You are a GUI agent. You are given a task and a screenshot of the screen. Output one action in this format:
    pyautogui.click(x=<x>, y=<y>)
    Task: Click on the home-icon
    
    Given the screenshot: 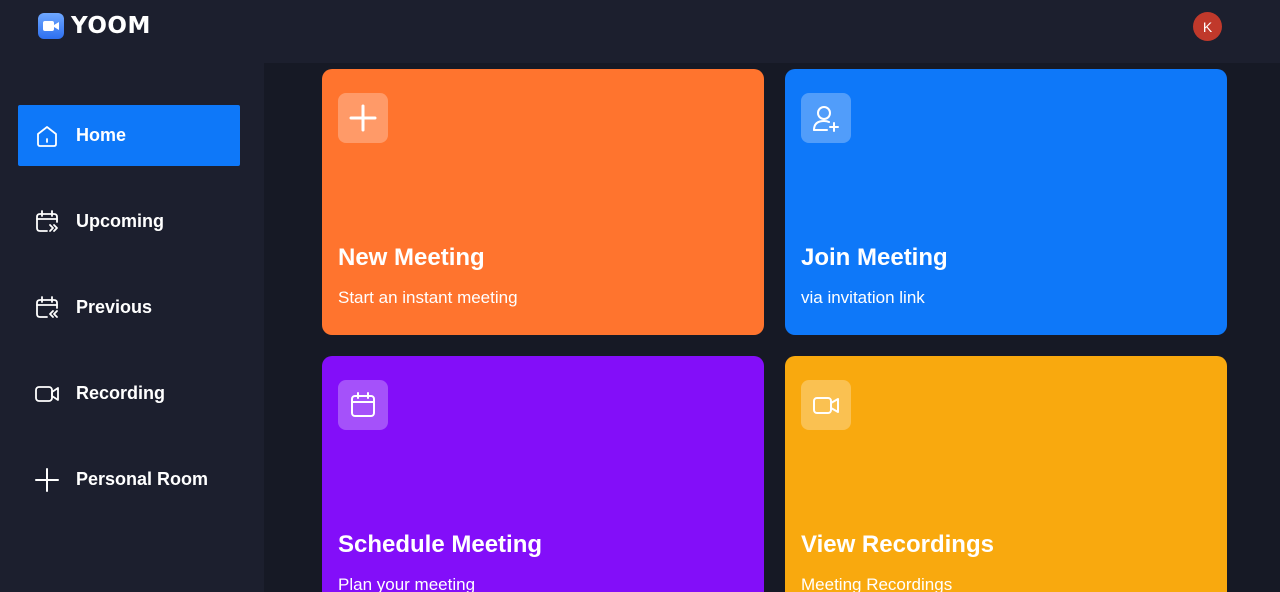 What is the action you would take?
    pyautogui.click(x=47, y=136)
    